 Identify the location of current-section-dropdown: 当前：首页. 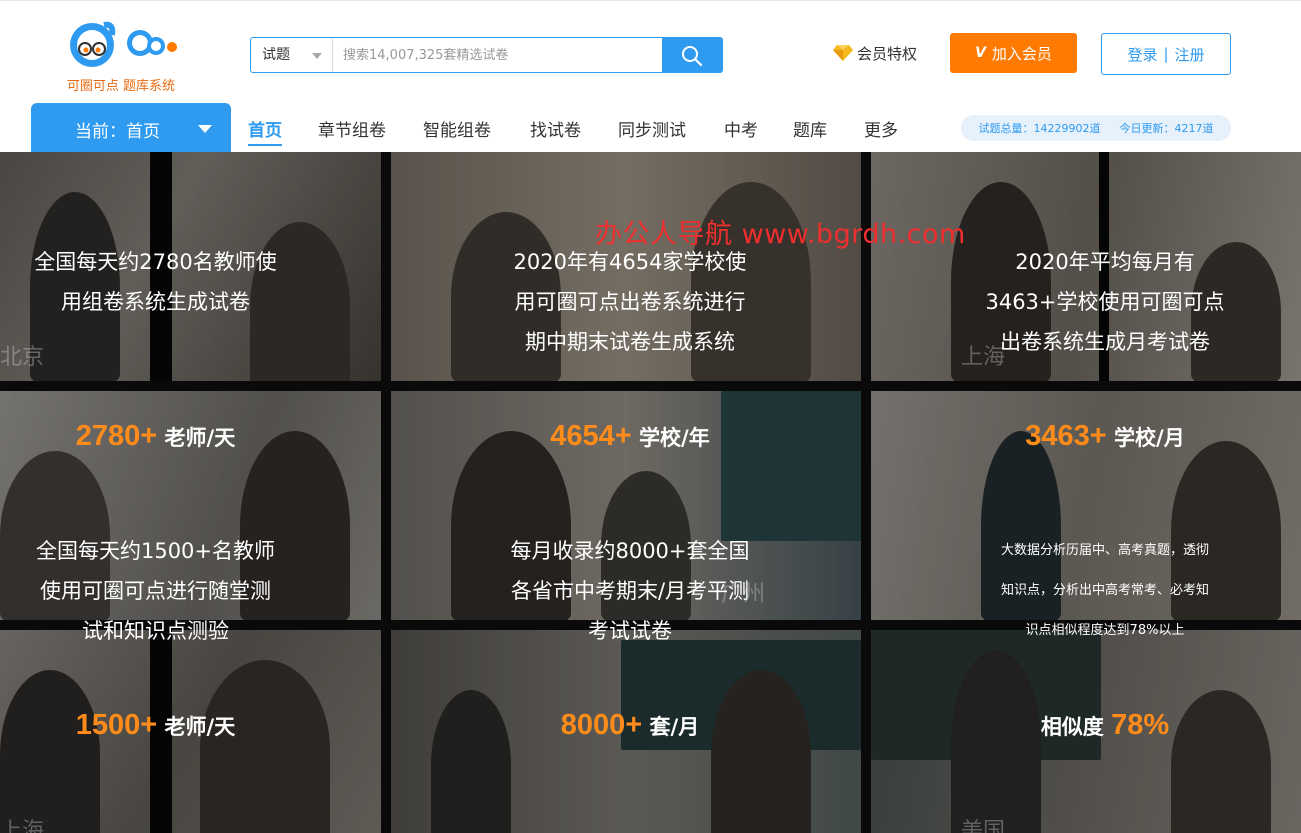
(131, 128).